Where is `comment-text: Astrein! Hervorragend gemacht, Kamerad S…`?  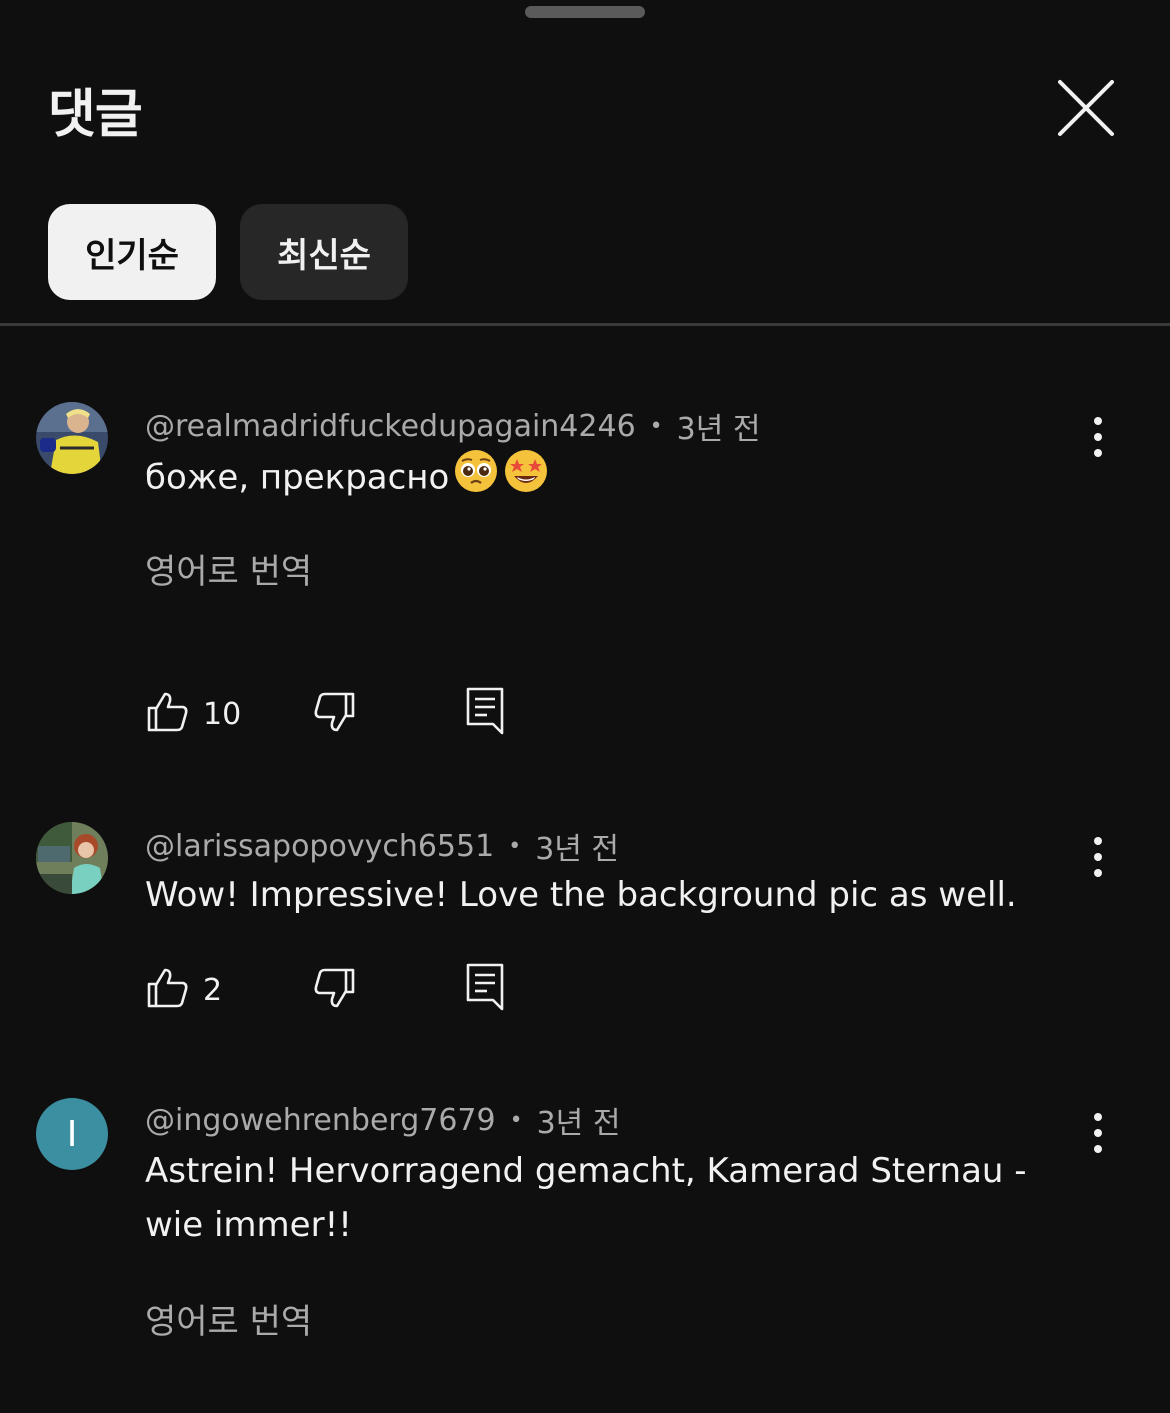
comment-text: Astrein! Hervorragend gemacht, Kamerad S… is located at coordinates (586, 1198).